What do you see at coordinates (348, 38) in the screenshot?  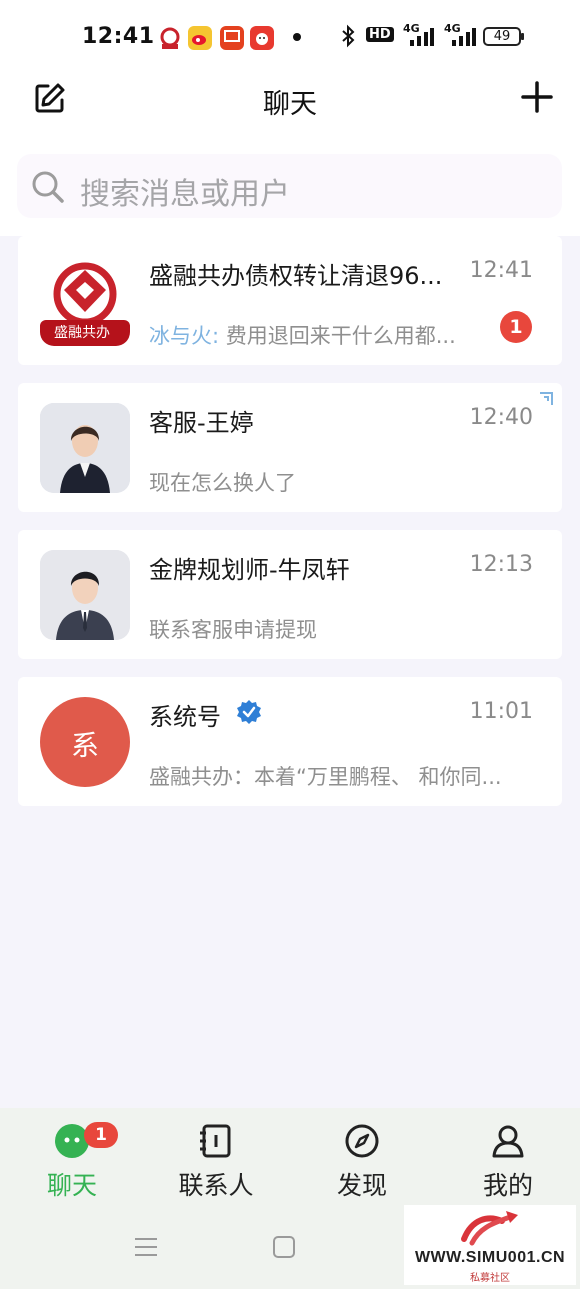 I see `bluetooth-icon` at bounding box center [348, 38].